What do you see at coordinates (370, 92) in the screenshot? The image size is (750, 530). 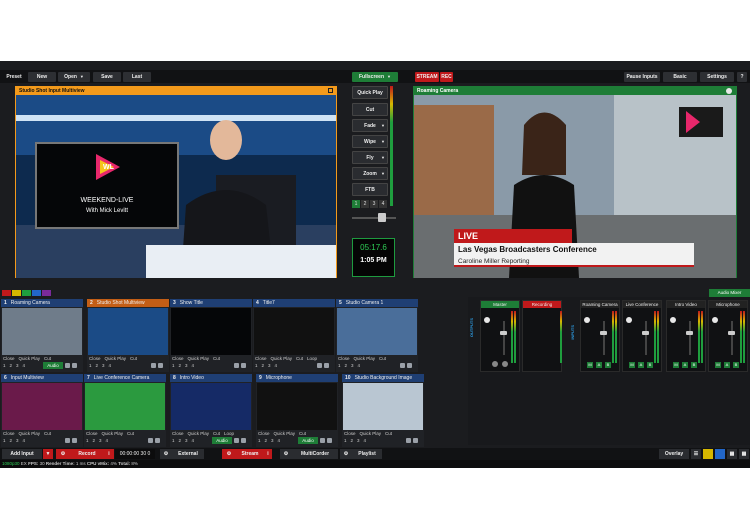 I see `quick-play-button: Quick Play` at bounding box center [370, 92].